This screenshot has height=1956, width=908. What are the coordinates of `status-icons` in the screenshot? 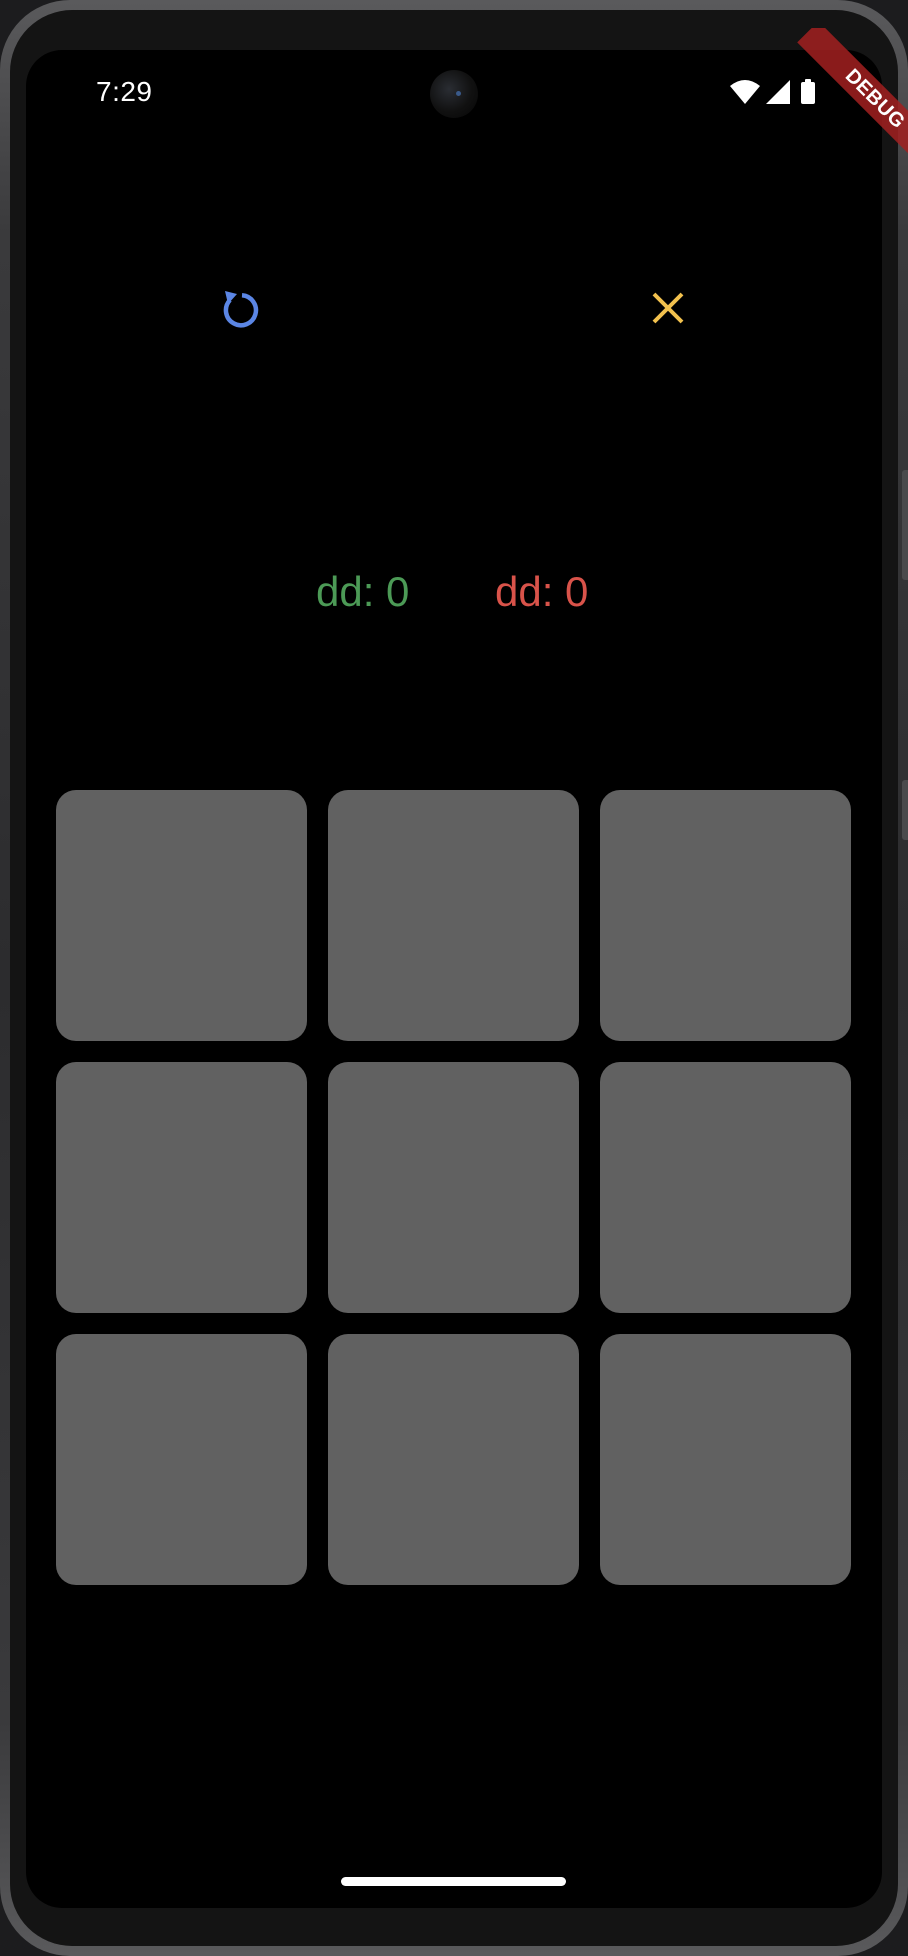 It's located at (778, 93).